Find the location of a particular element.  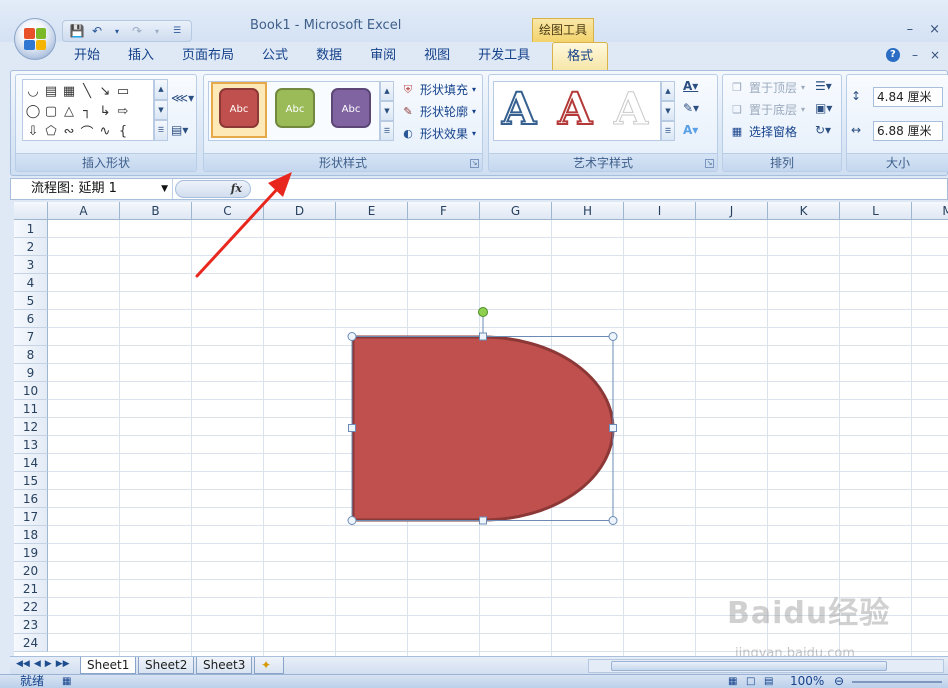

wordart-gallery: A A A is located at coordinates (577, 111).